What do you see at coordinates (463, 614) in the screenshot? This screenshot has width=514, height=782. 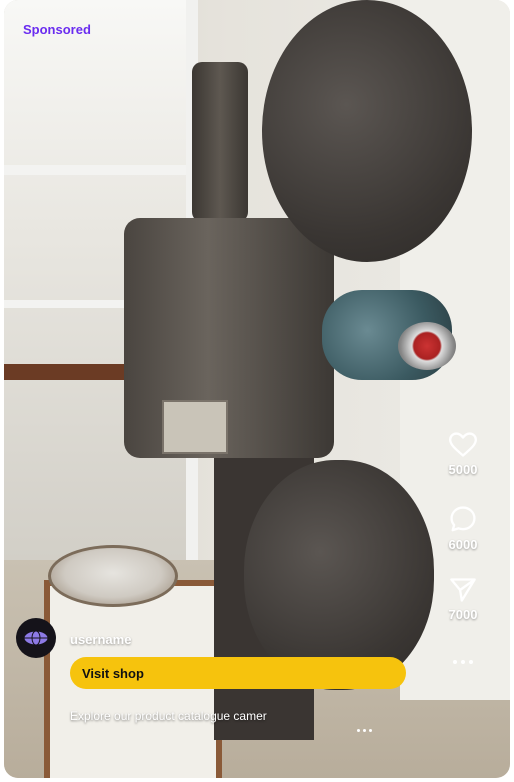 I see `share-count: 7000` at bounding box center [463, 614].